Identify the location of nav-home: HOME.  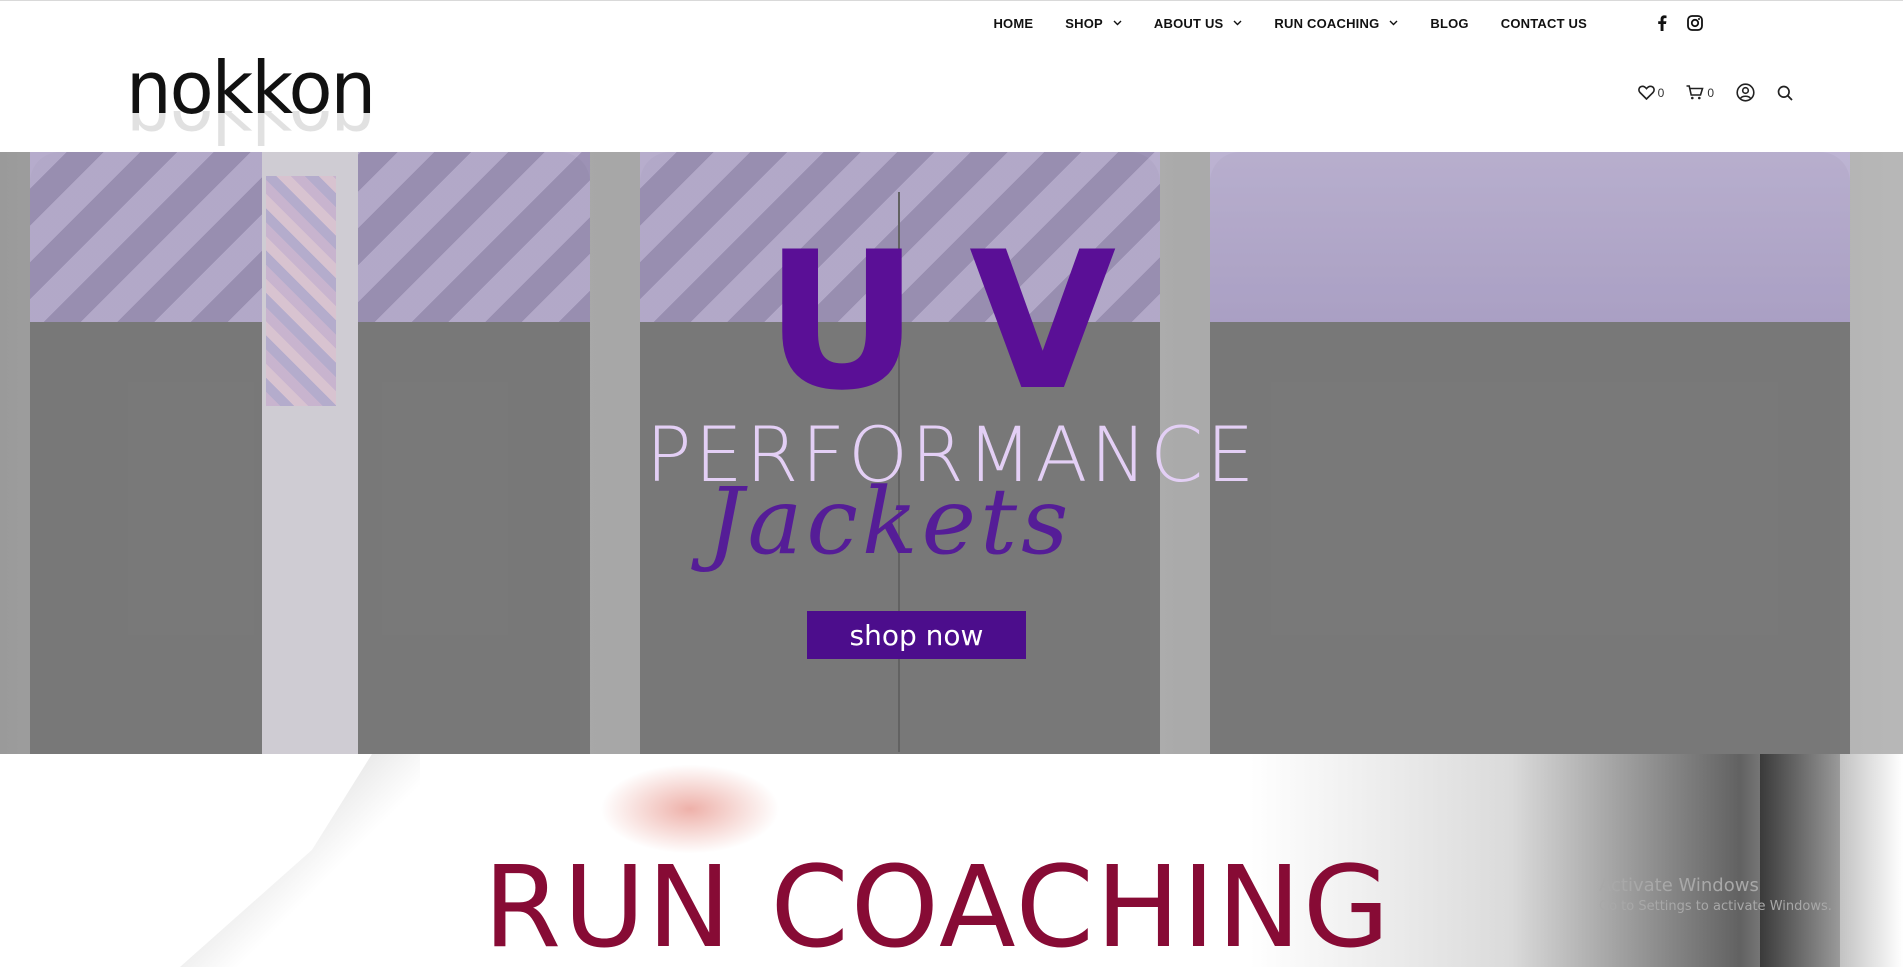
(1013, 23).